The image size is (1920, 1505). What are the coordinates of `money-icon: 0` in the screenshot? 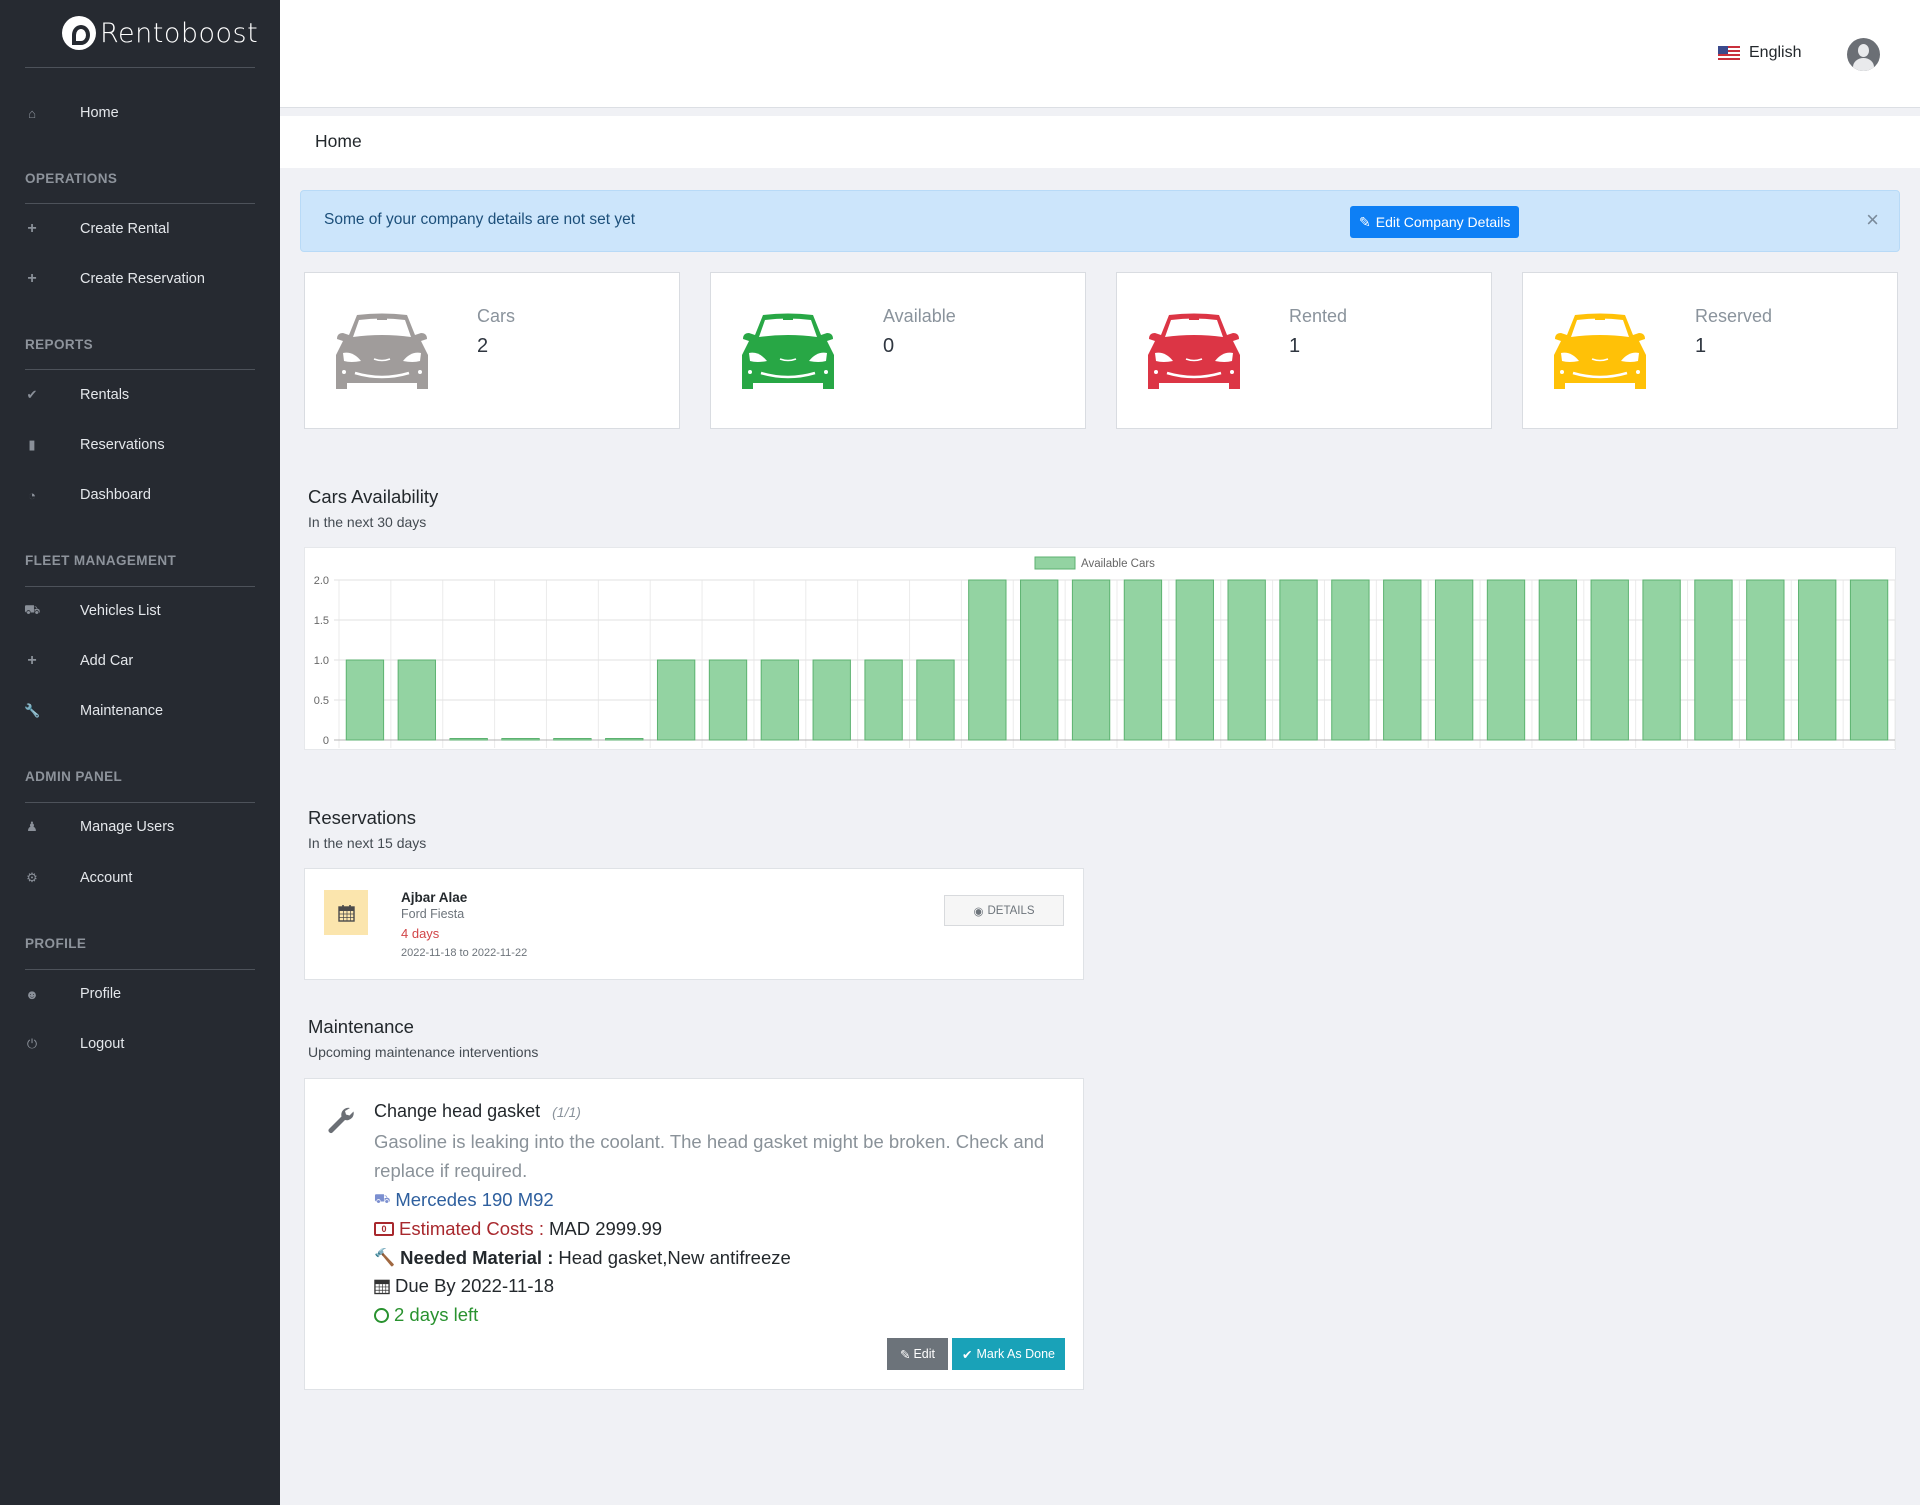 It's located at (384, 1229).